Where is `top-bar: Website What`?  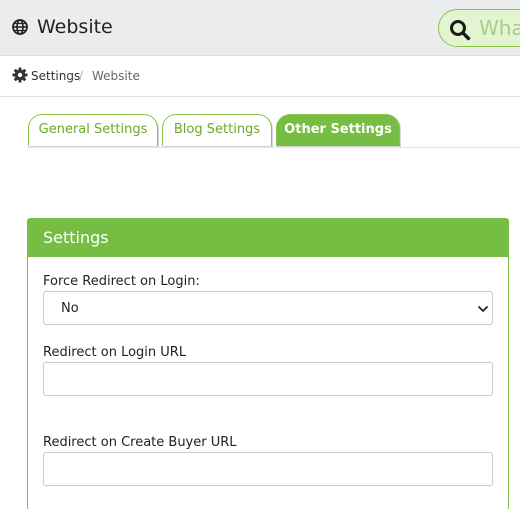
top-bar: Website What is located at coordinates (260, 28).